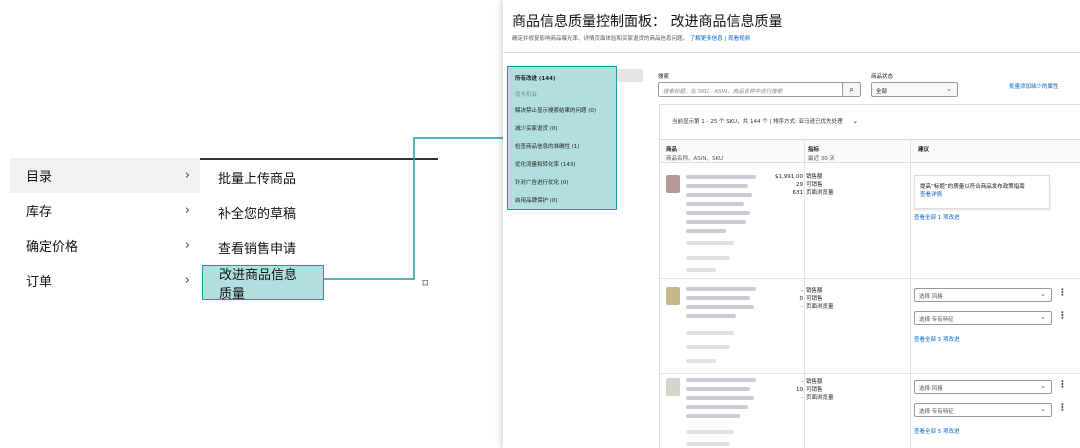 The height and width of the screenshot is (448, 1080). What do you see at coordinates (673, 184) in the screenshot?
I see `product-thumbnail` at bounding box center [673, 184].